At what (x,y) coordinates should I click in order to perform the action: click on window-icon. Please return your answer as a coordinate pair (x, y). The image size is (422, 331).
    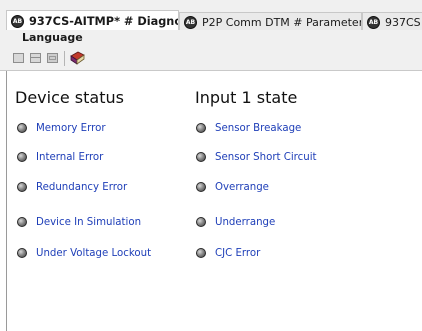
    Looking at the image, I should click on (18, 58).